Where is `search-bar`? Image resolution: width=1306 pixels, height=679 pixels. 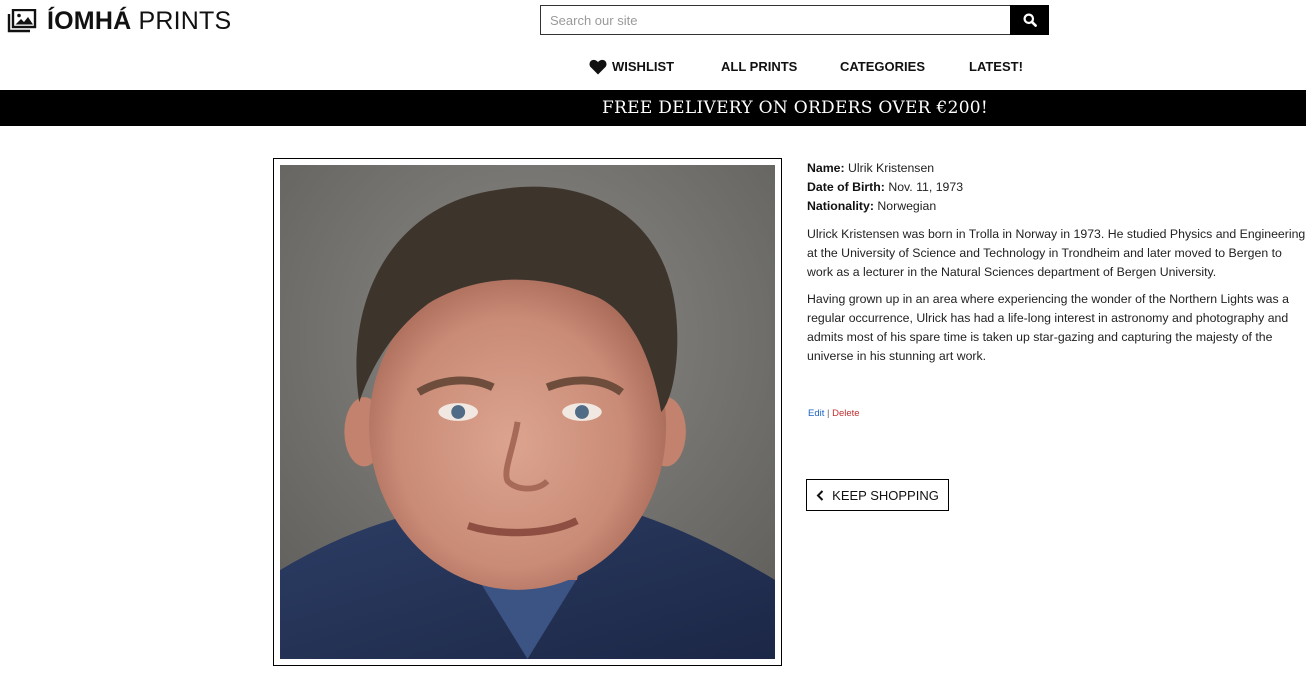 search-bar is located at coordinates (794, 20).